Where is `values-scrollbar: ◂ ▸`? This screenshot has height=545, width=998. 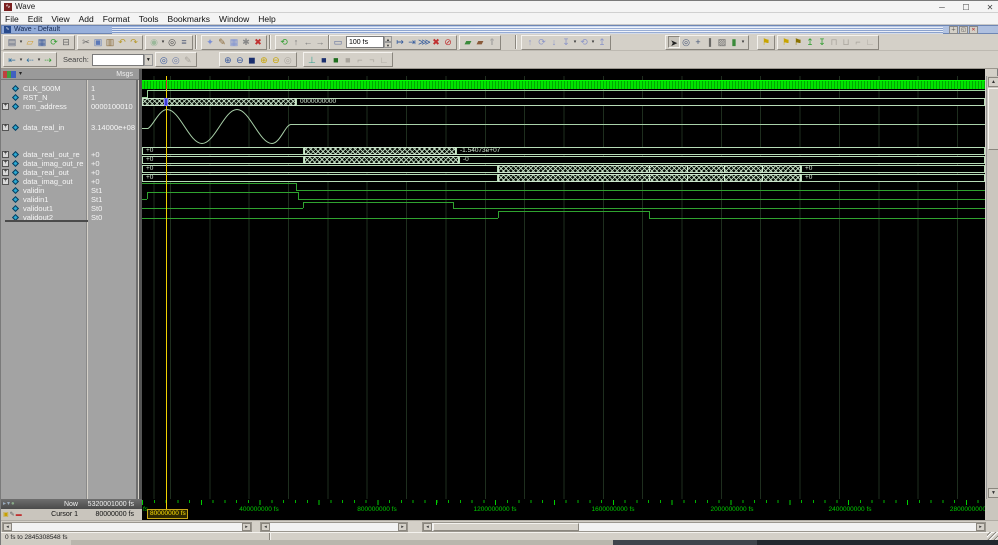 values-scrollbar: ◂ ▸ is located at coordinates (334, 527).